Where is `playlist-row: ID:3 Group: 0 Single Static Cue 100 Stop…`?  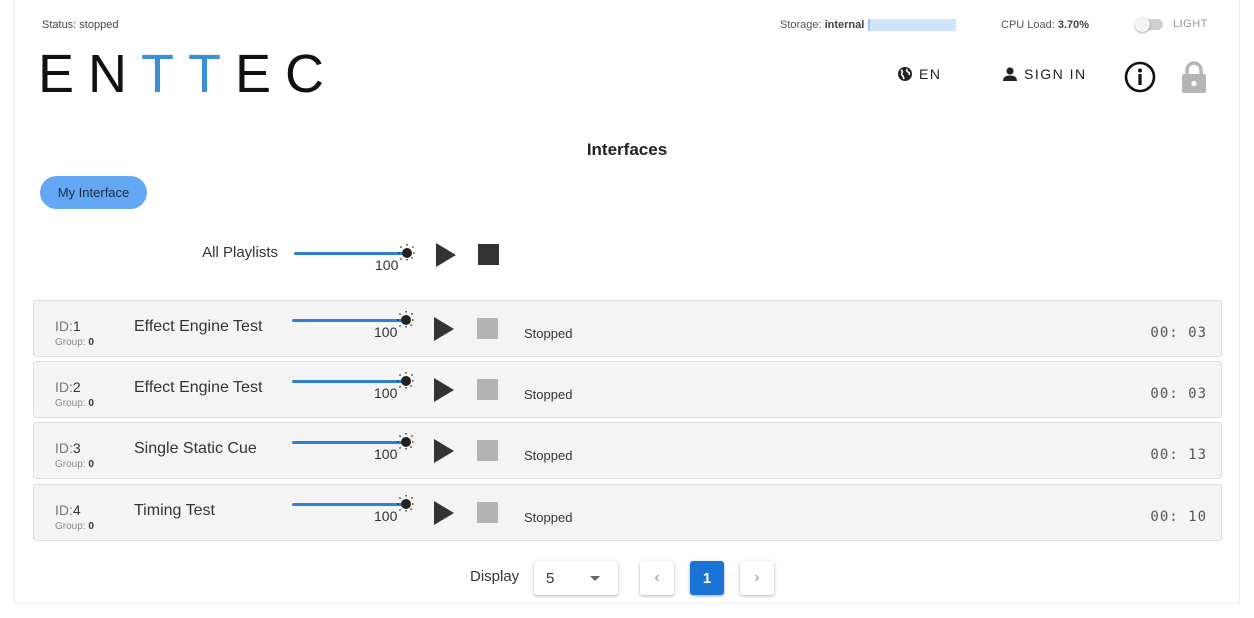
playlist-row: ID:3 Group: 0 Single Static Cue 100 Stop… is located at coordinates (627, 450).